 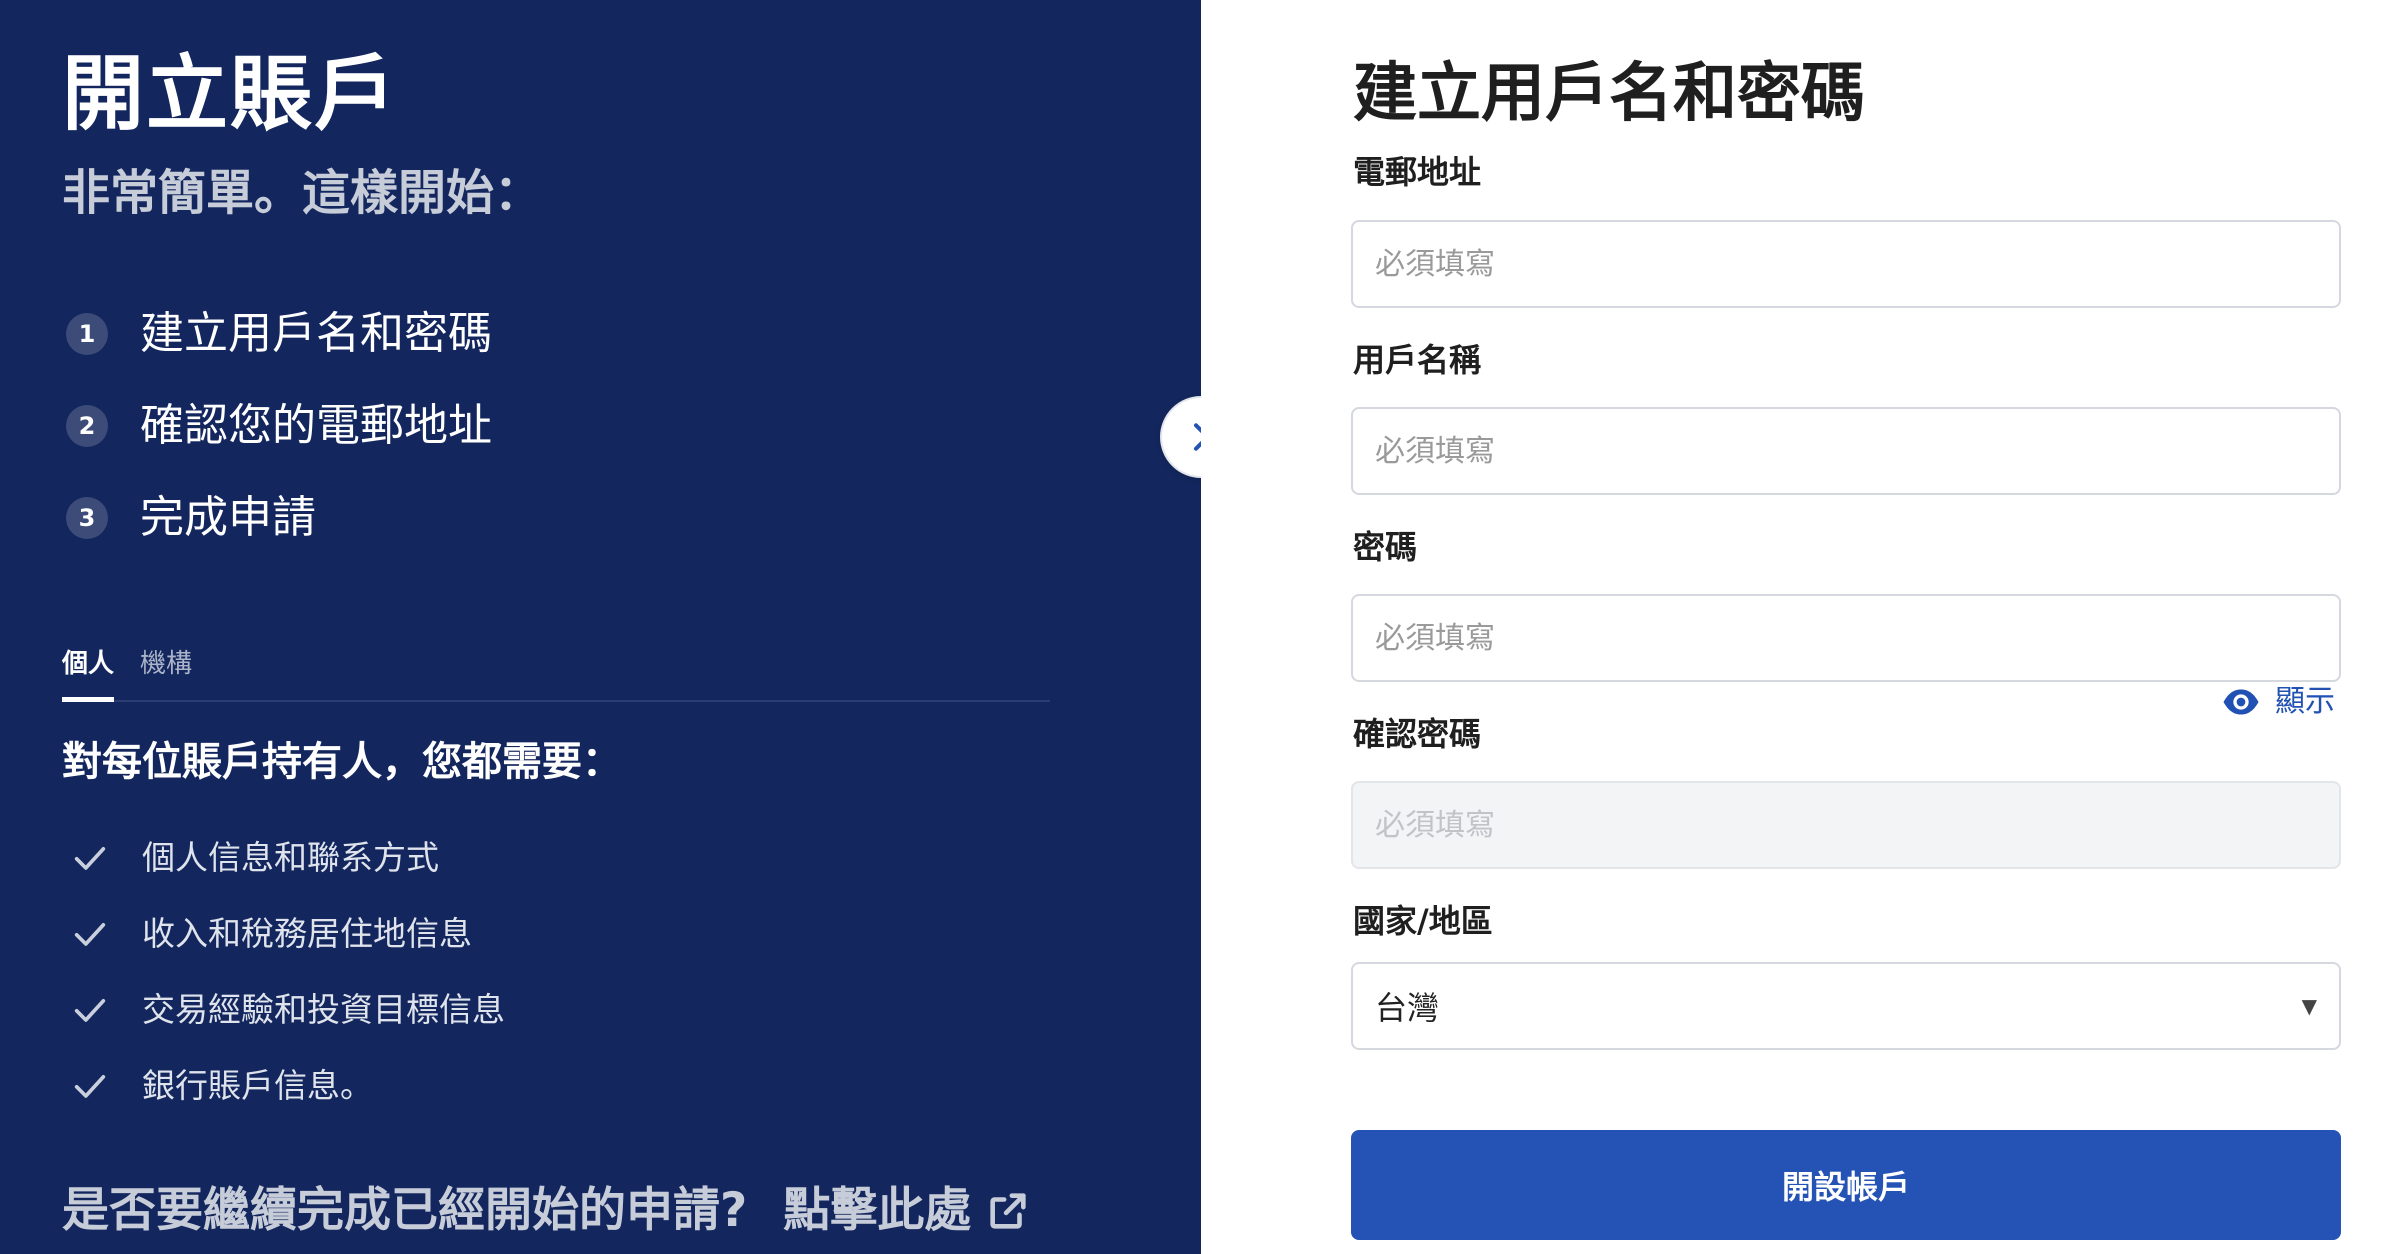 What do you see at coordinates (556, 669) in the screenshot?
I see `account-type-tabs: 個人 機構` at bounding box center [556, 669].